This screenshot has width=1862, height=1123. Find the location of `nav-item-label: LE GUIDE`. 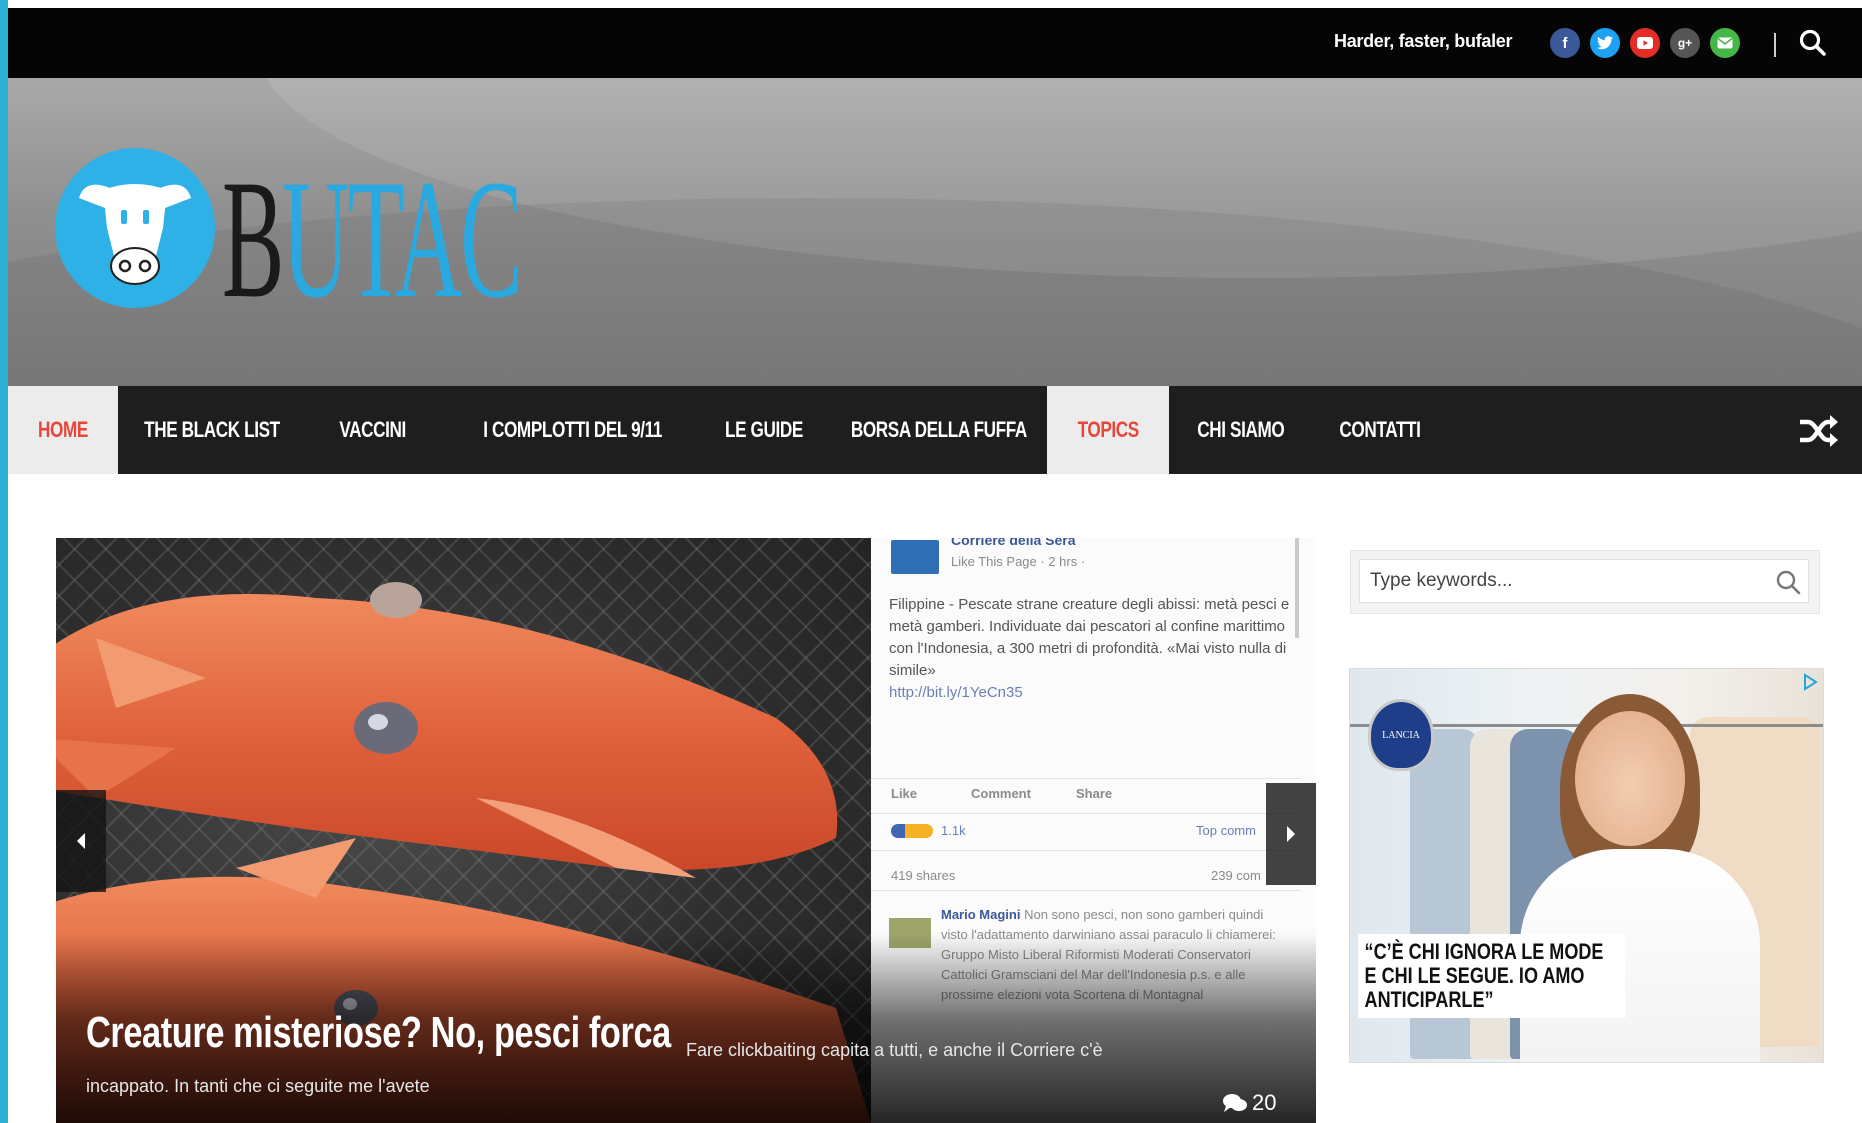

nav-item-label: LE GUIDE is located at coordinates (764, 429).